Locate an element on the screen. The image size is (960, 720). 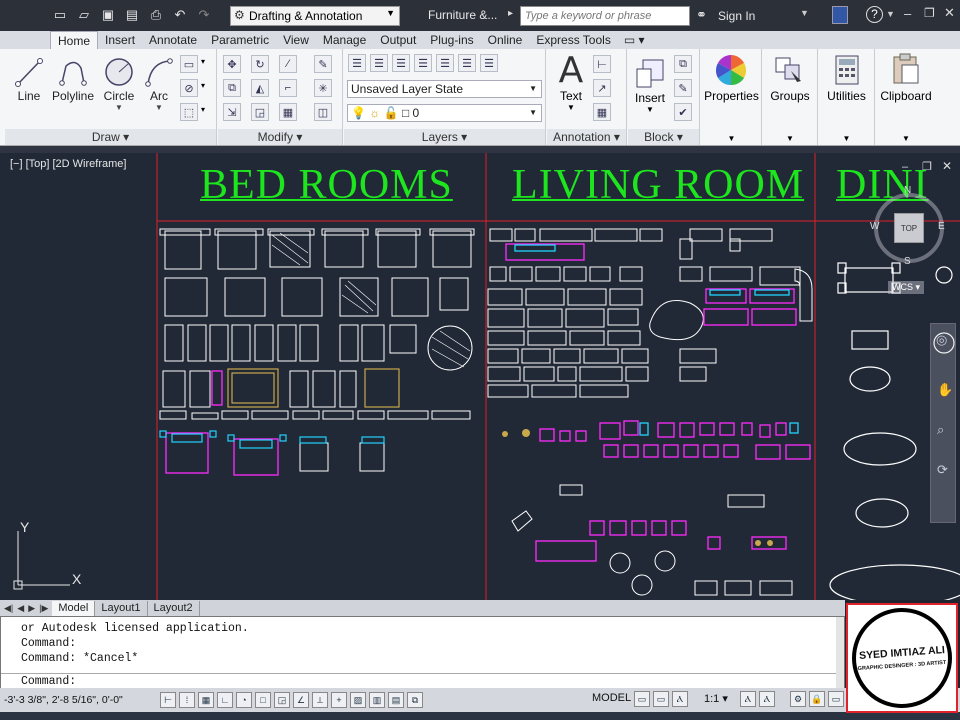
viewcube-top-face: TOP is located at coordinates (909, 228).